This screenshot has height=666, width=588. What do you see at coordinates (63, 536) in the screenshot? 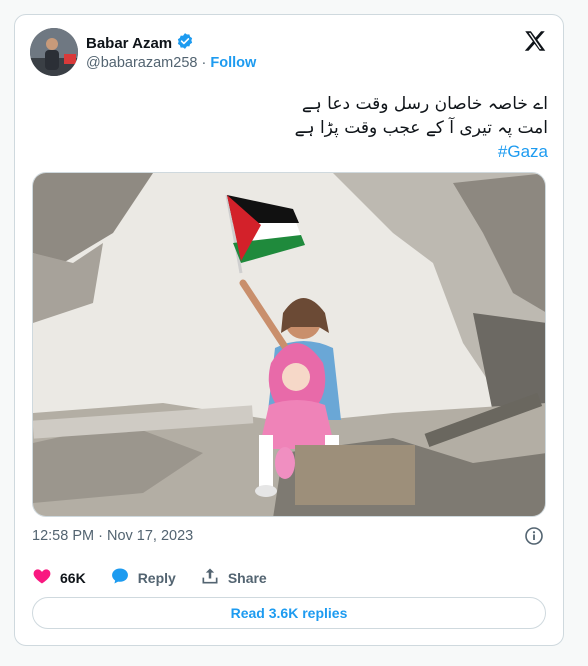
I see `tweet-time: 12:58 PM` at bounding box center [63, 536].